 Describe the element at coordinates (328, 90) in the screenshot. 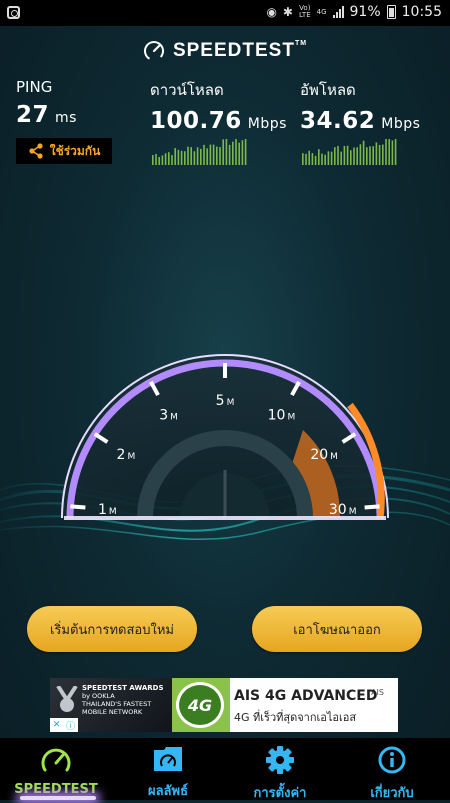

I see `upload-label: อัพโหลด` at that location.